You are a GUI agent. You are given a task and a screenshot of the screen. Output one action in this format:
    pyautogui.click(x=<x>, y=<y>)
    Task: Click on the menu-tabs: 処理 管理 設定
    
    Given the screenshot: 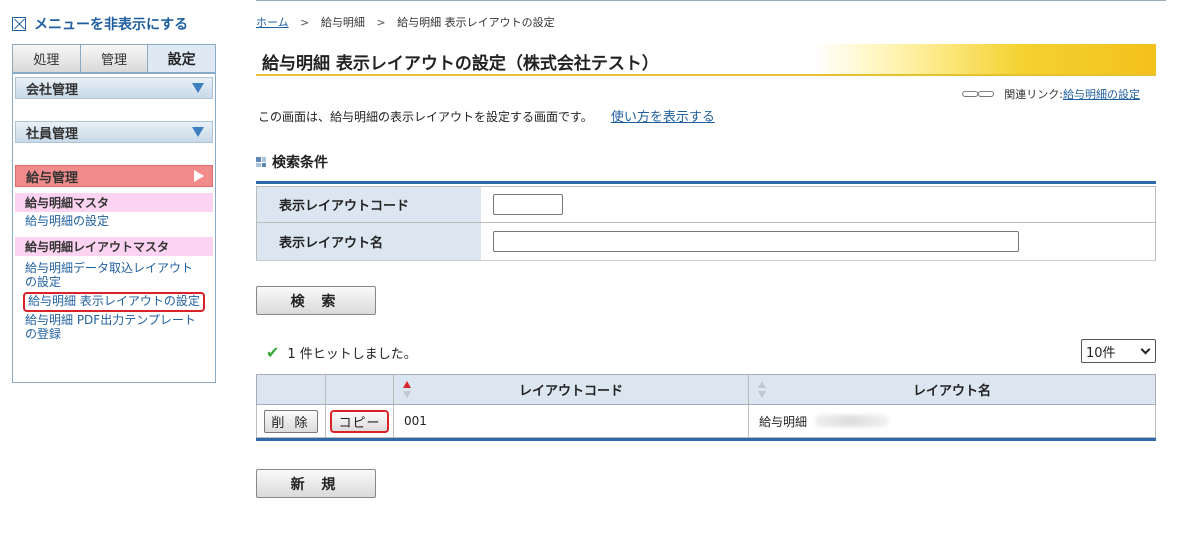 What is the action you would take?
    pyautogui.click(x=114, y=58)
    